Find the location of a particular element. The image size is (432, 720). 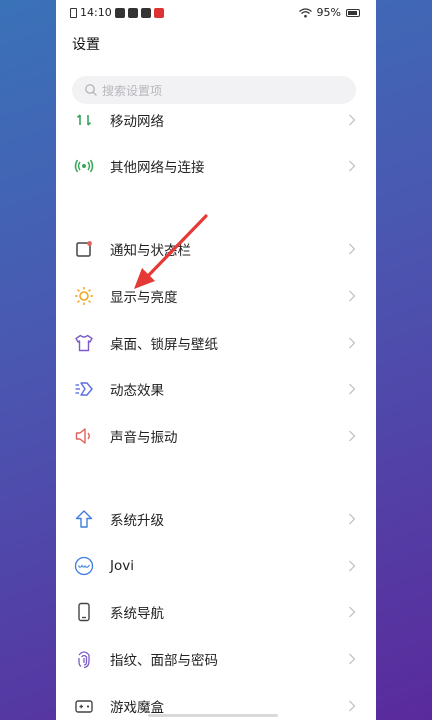

settings-item-label: 通知与状态栏 is located at coordinates (150, 251).